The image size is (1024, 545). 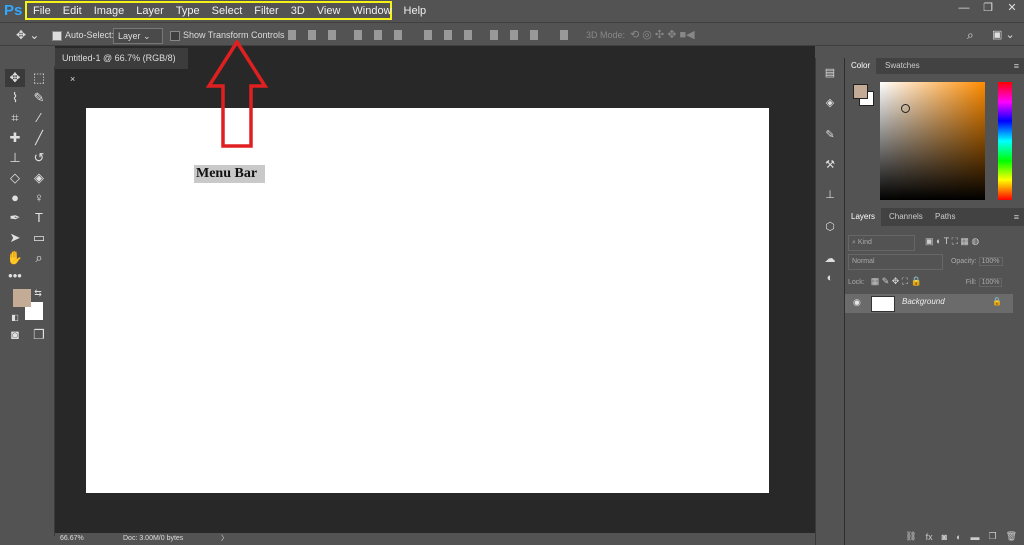 I want to click on auto-select-checkbox: Auto-Select:, so click(x=83, y=35).